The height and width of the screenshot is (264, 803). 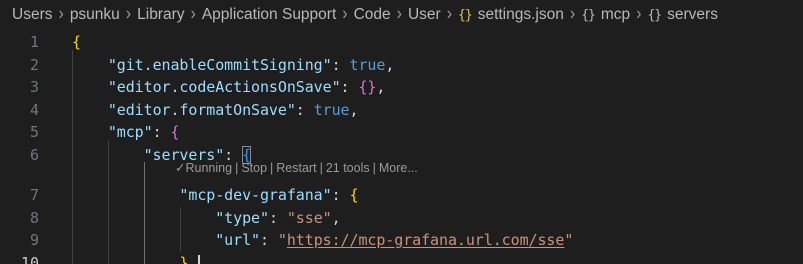 I want to click on code-token: "editor.codeActionsOnSave", so click(x=224, y=87).